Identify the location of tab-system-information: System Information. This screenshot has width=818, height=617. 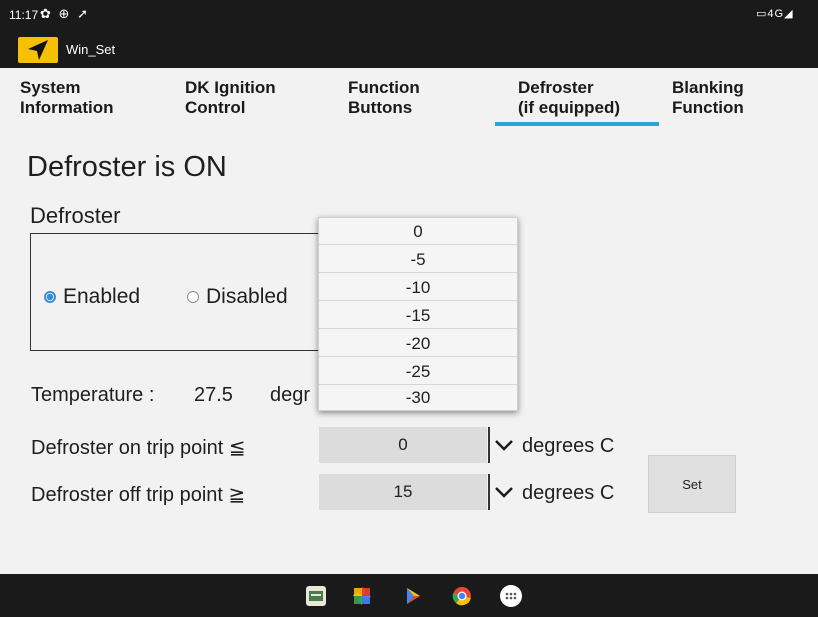
(67, 98).